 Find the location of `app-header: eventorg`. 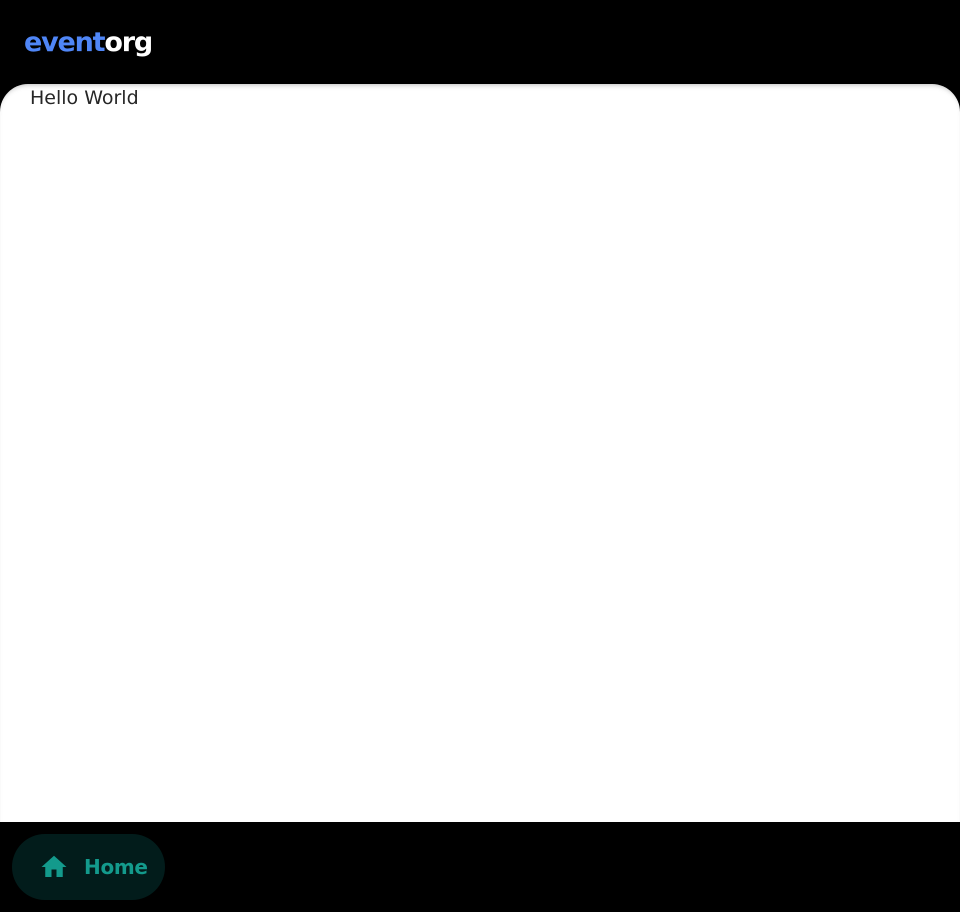

app-header: eventorg is located at coordinates (480, 42).